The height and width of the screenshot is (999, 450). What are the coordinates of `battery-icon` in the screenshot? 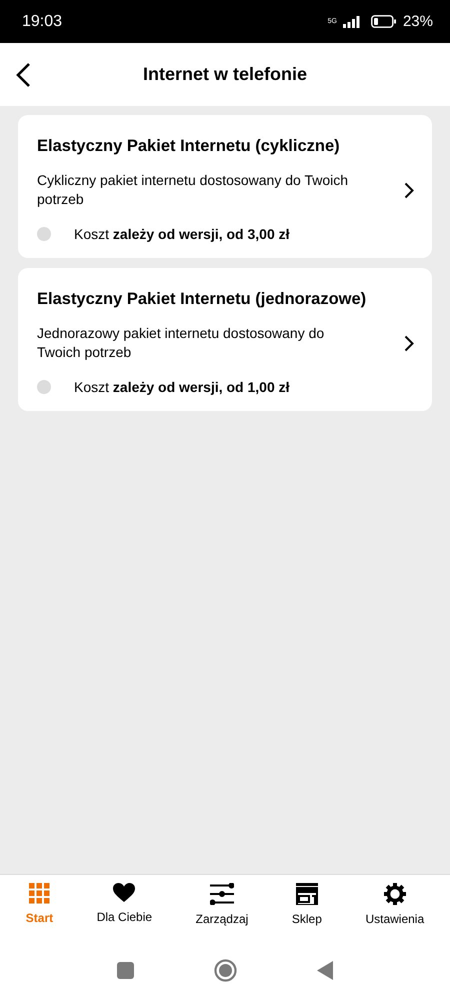 It's located at (383, 21).